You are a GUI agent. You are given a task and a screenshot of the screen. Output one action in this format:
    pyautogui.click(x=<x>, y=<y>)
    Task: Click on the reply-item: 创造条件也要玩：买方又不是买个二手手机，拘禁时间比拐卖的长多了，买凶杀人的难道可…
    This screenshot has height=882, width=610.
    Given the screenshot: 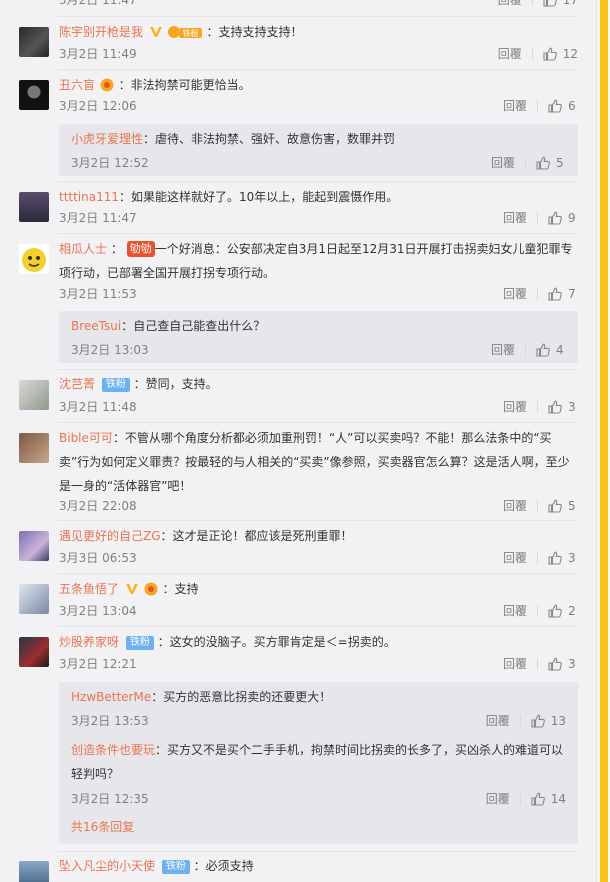 What is the action you would take?
    pyautogui.click(x=318, y=773)
    